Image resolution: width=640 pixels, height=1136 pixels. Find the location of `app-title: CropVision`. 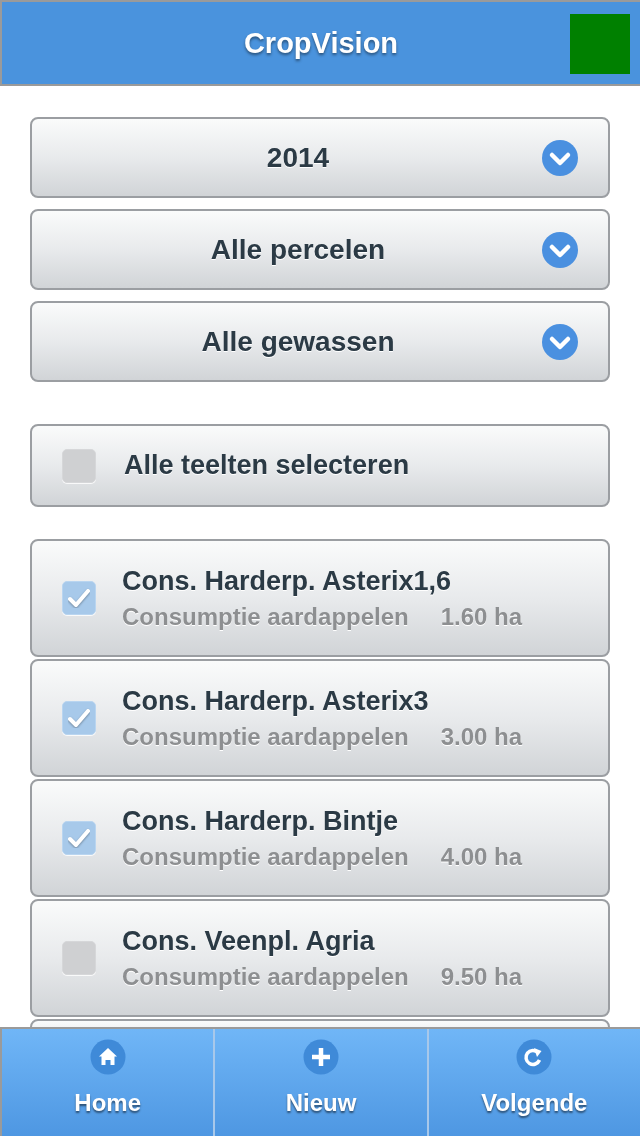

app-title: CropVision is located at coordinates (321, 43).